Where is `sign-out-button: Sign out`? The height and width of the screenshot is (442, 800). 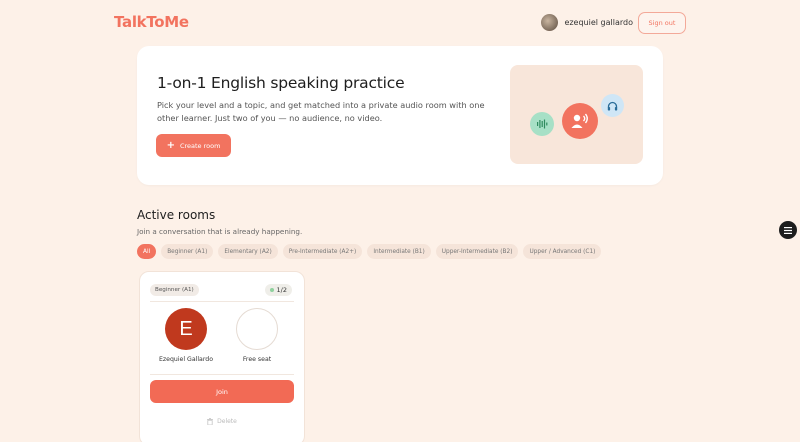
sign-out-button: Sign out is located at coordinates (662, 23).